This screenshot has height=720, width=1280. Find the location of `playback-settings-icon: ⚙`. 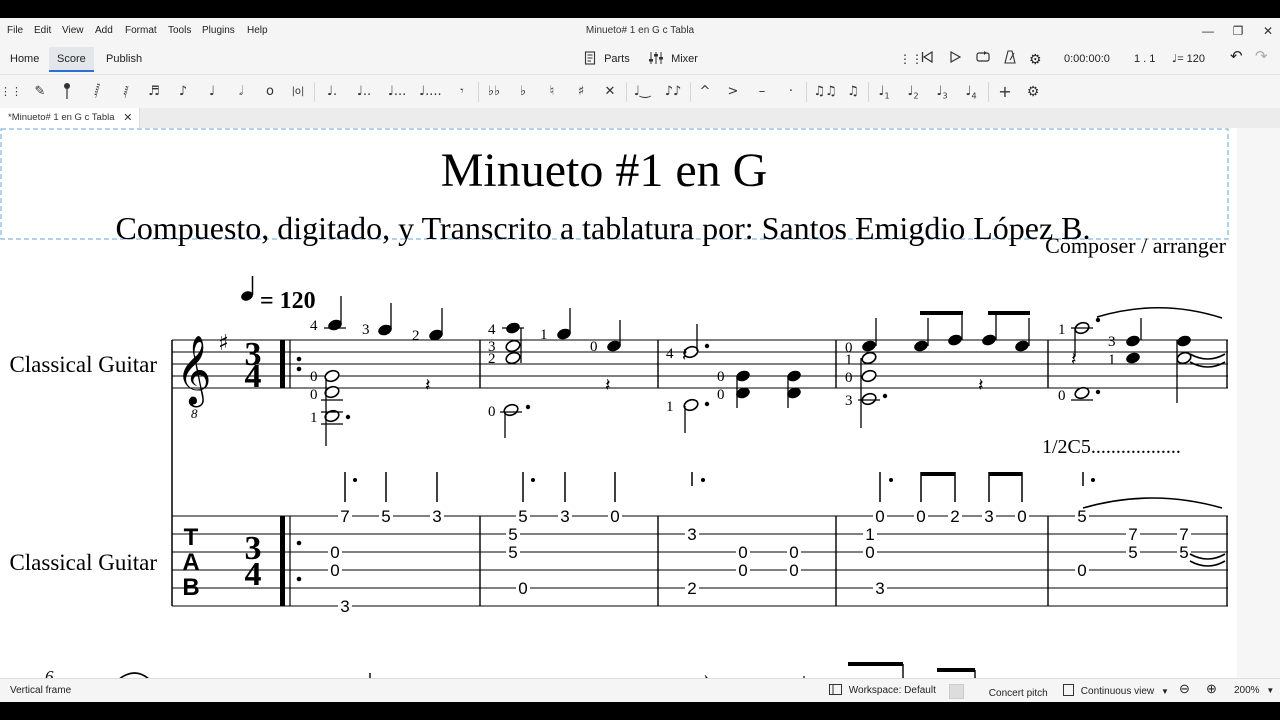

playback-settings-icon: ⚙ is located at coordinates (1035, 59).